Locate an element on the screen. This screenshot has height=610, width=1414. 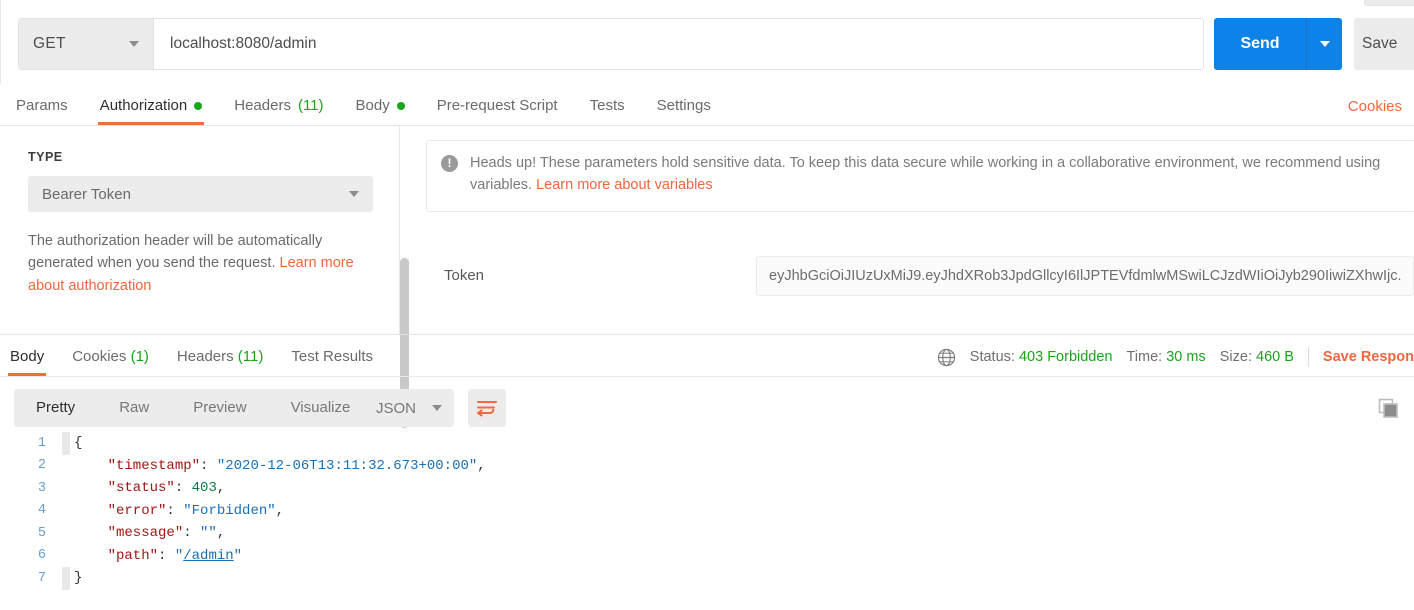
status-group: Status: 403 Forbidden is located at coordinates (1041, 357).